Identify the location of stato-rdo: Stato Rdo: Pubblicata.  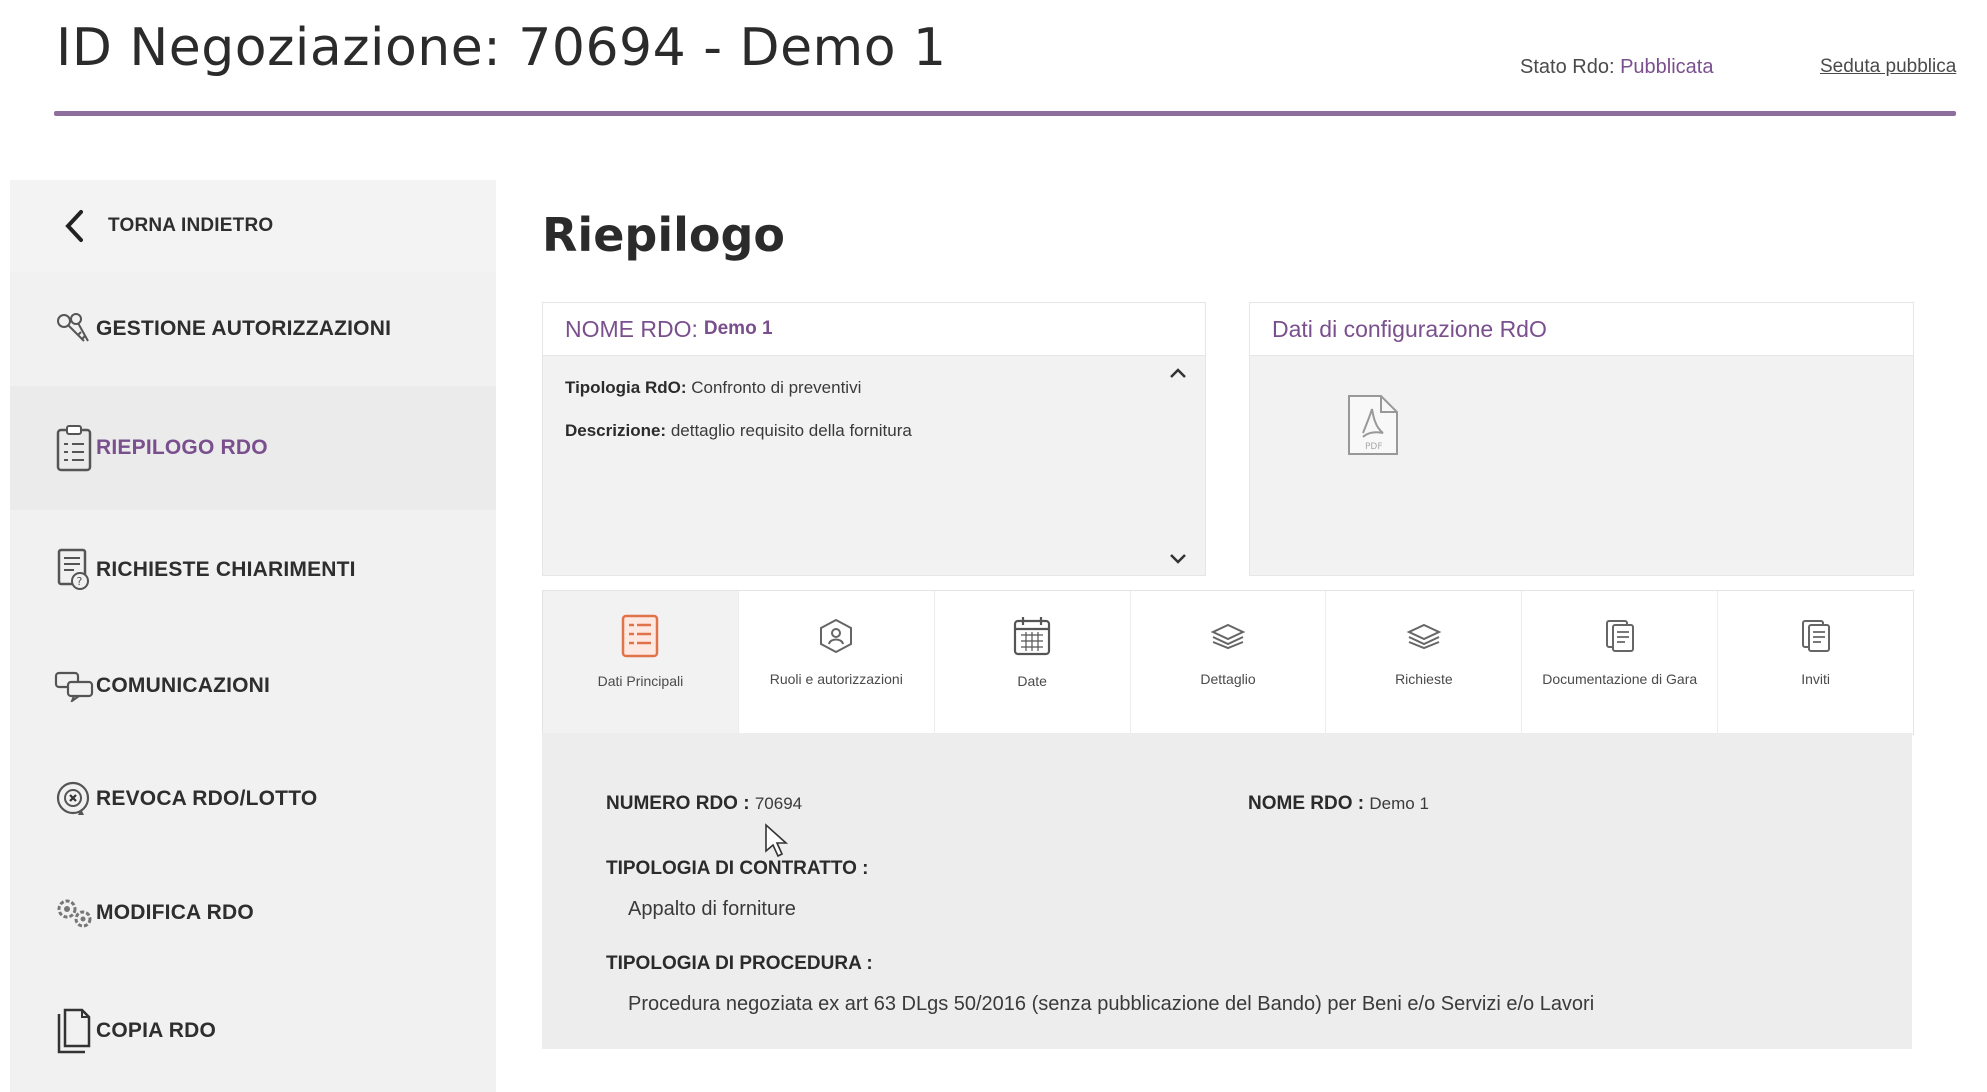
(1616, 67).